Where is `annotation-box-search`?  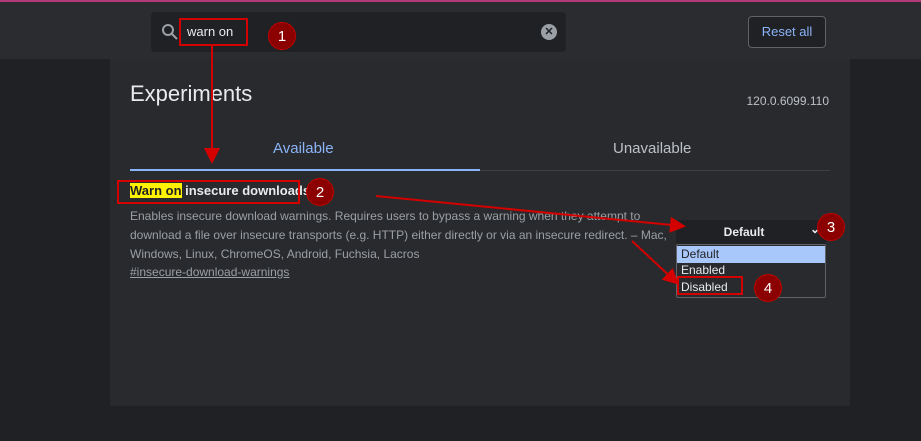 annotation-box-search is located at coordinates (213, 32).